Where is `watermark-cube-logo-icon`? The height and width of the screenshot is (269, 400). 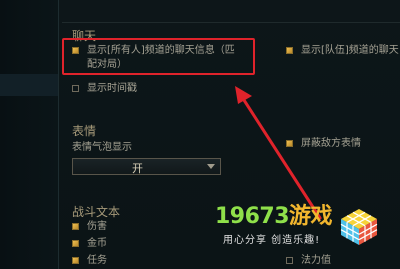
watermark-cube-logo-icon is located at coordinates (359, 227).